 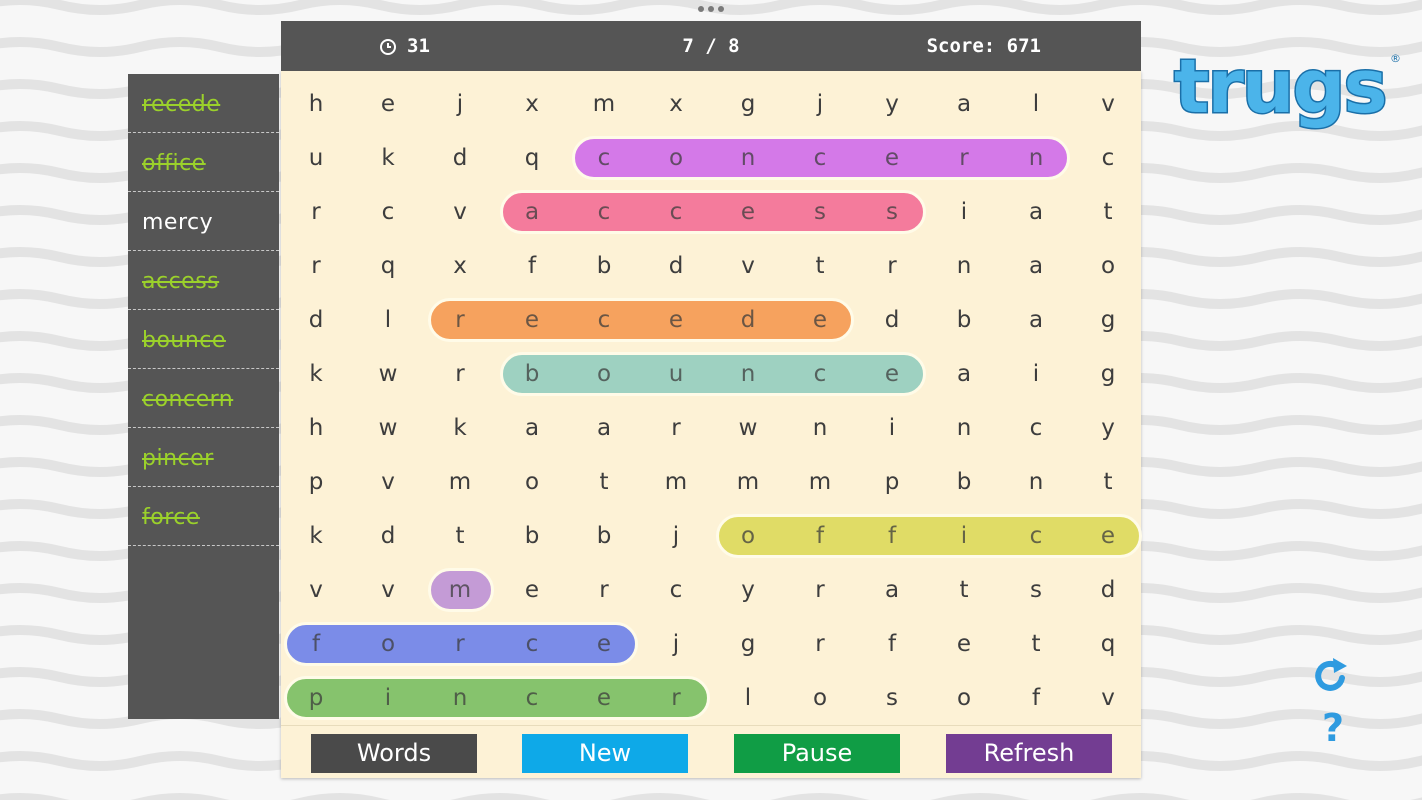 I want to click on grid-letter: u, so click(x=676, y=374).